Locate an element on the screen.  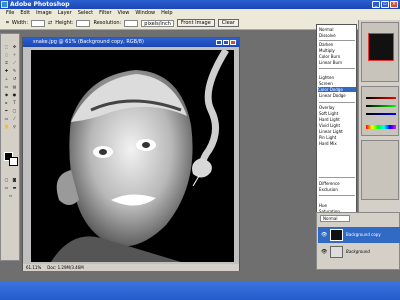
document-title: snake.jpg @ 61% (Background copy, RGB/8) is located at coordinates (131, 42).